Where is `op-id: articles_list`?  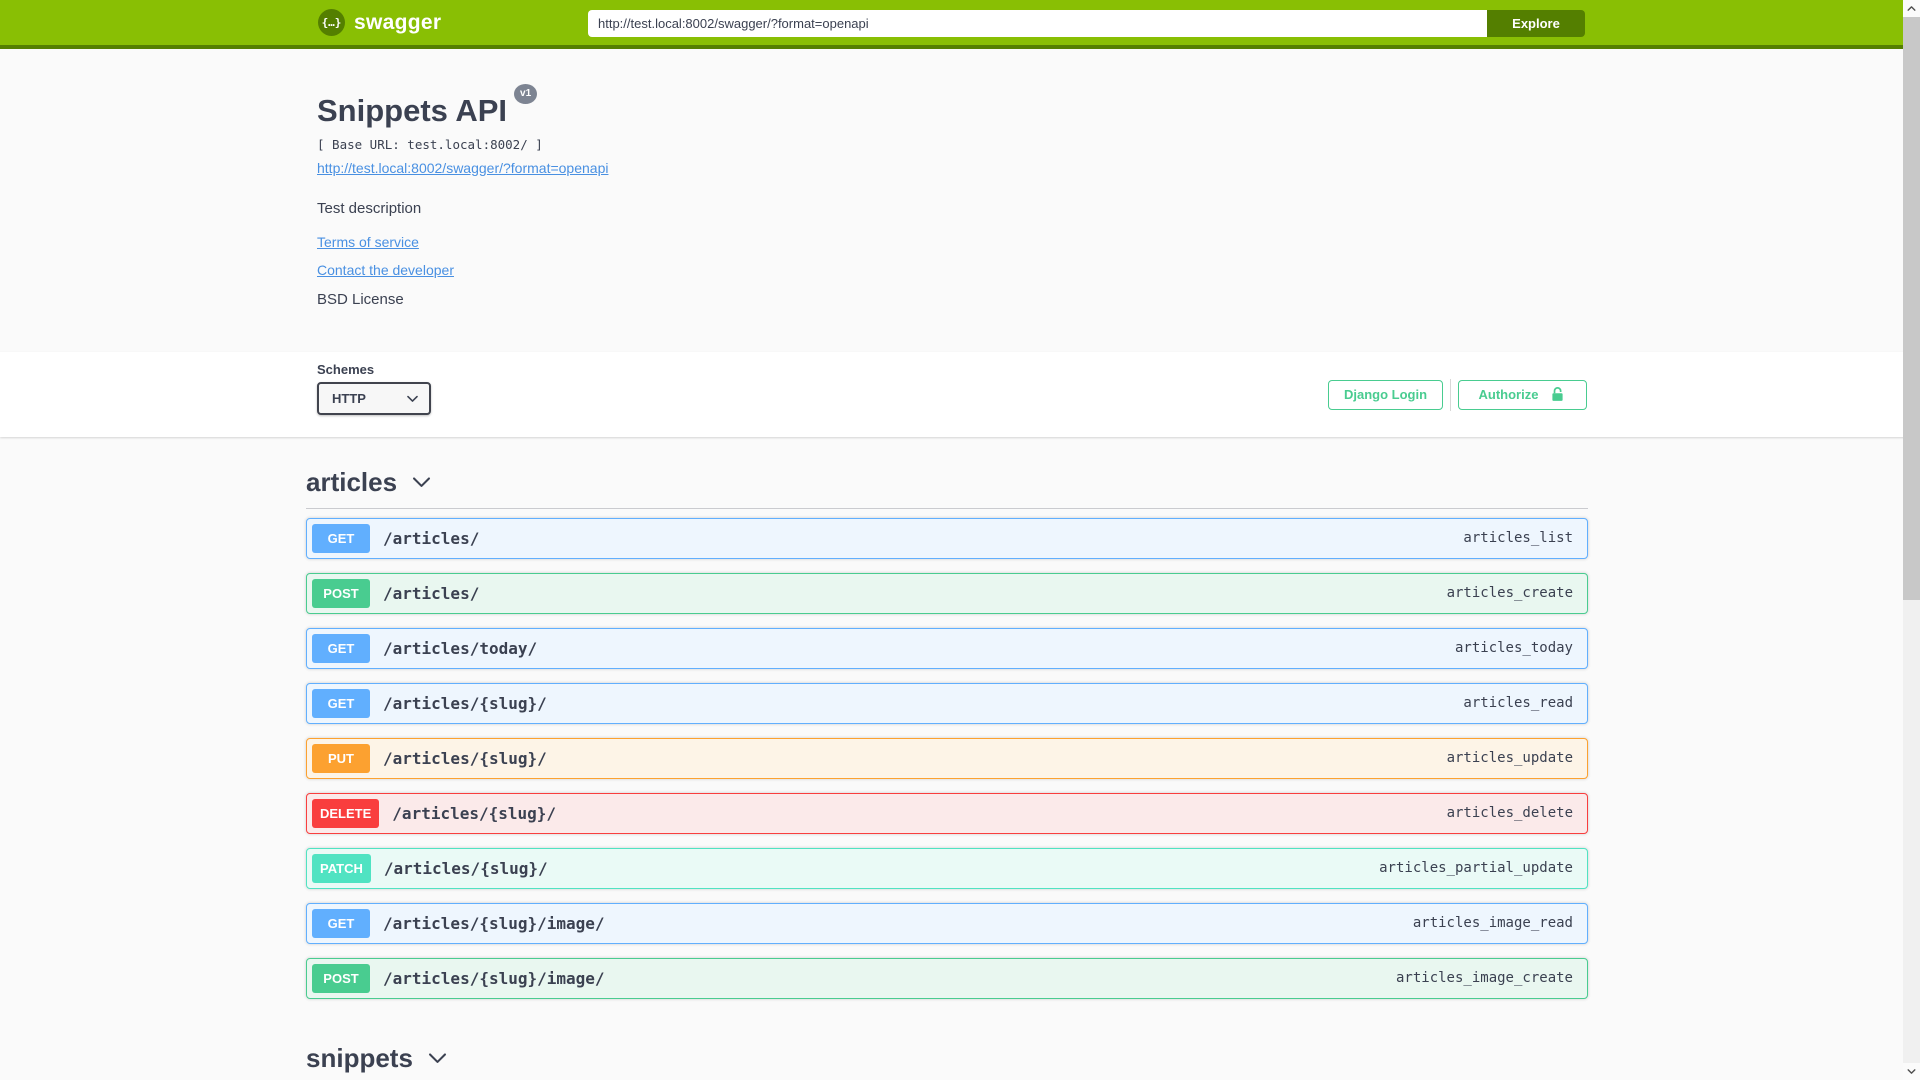 op-id: articles_list is located at coordinates (1518, 538).